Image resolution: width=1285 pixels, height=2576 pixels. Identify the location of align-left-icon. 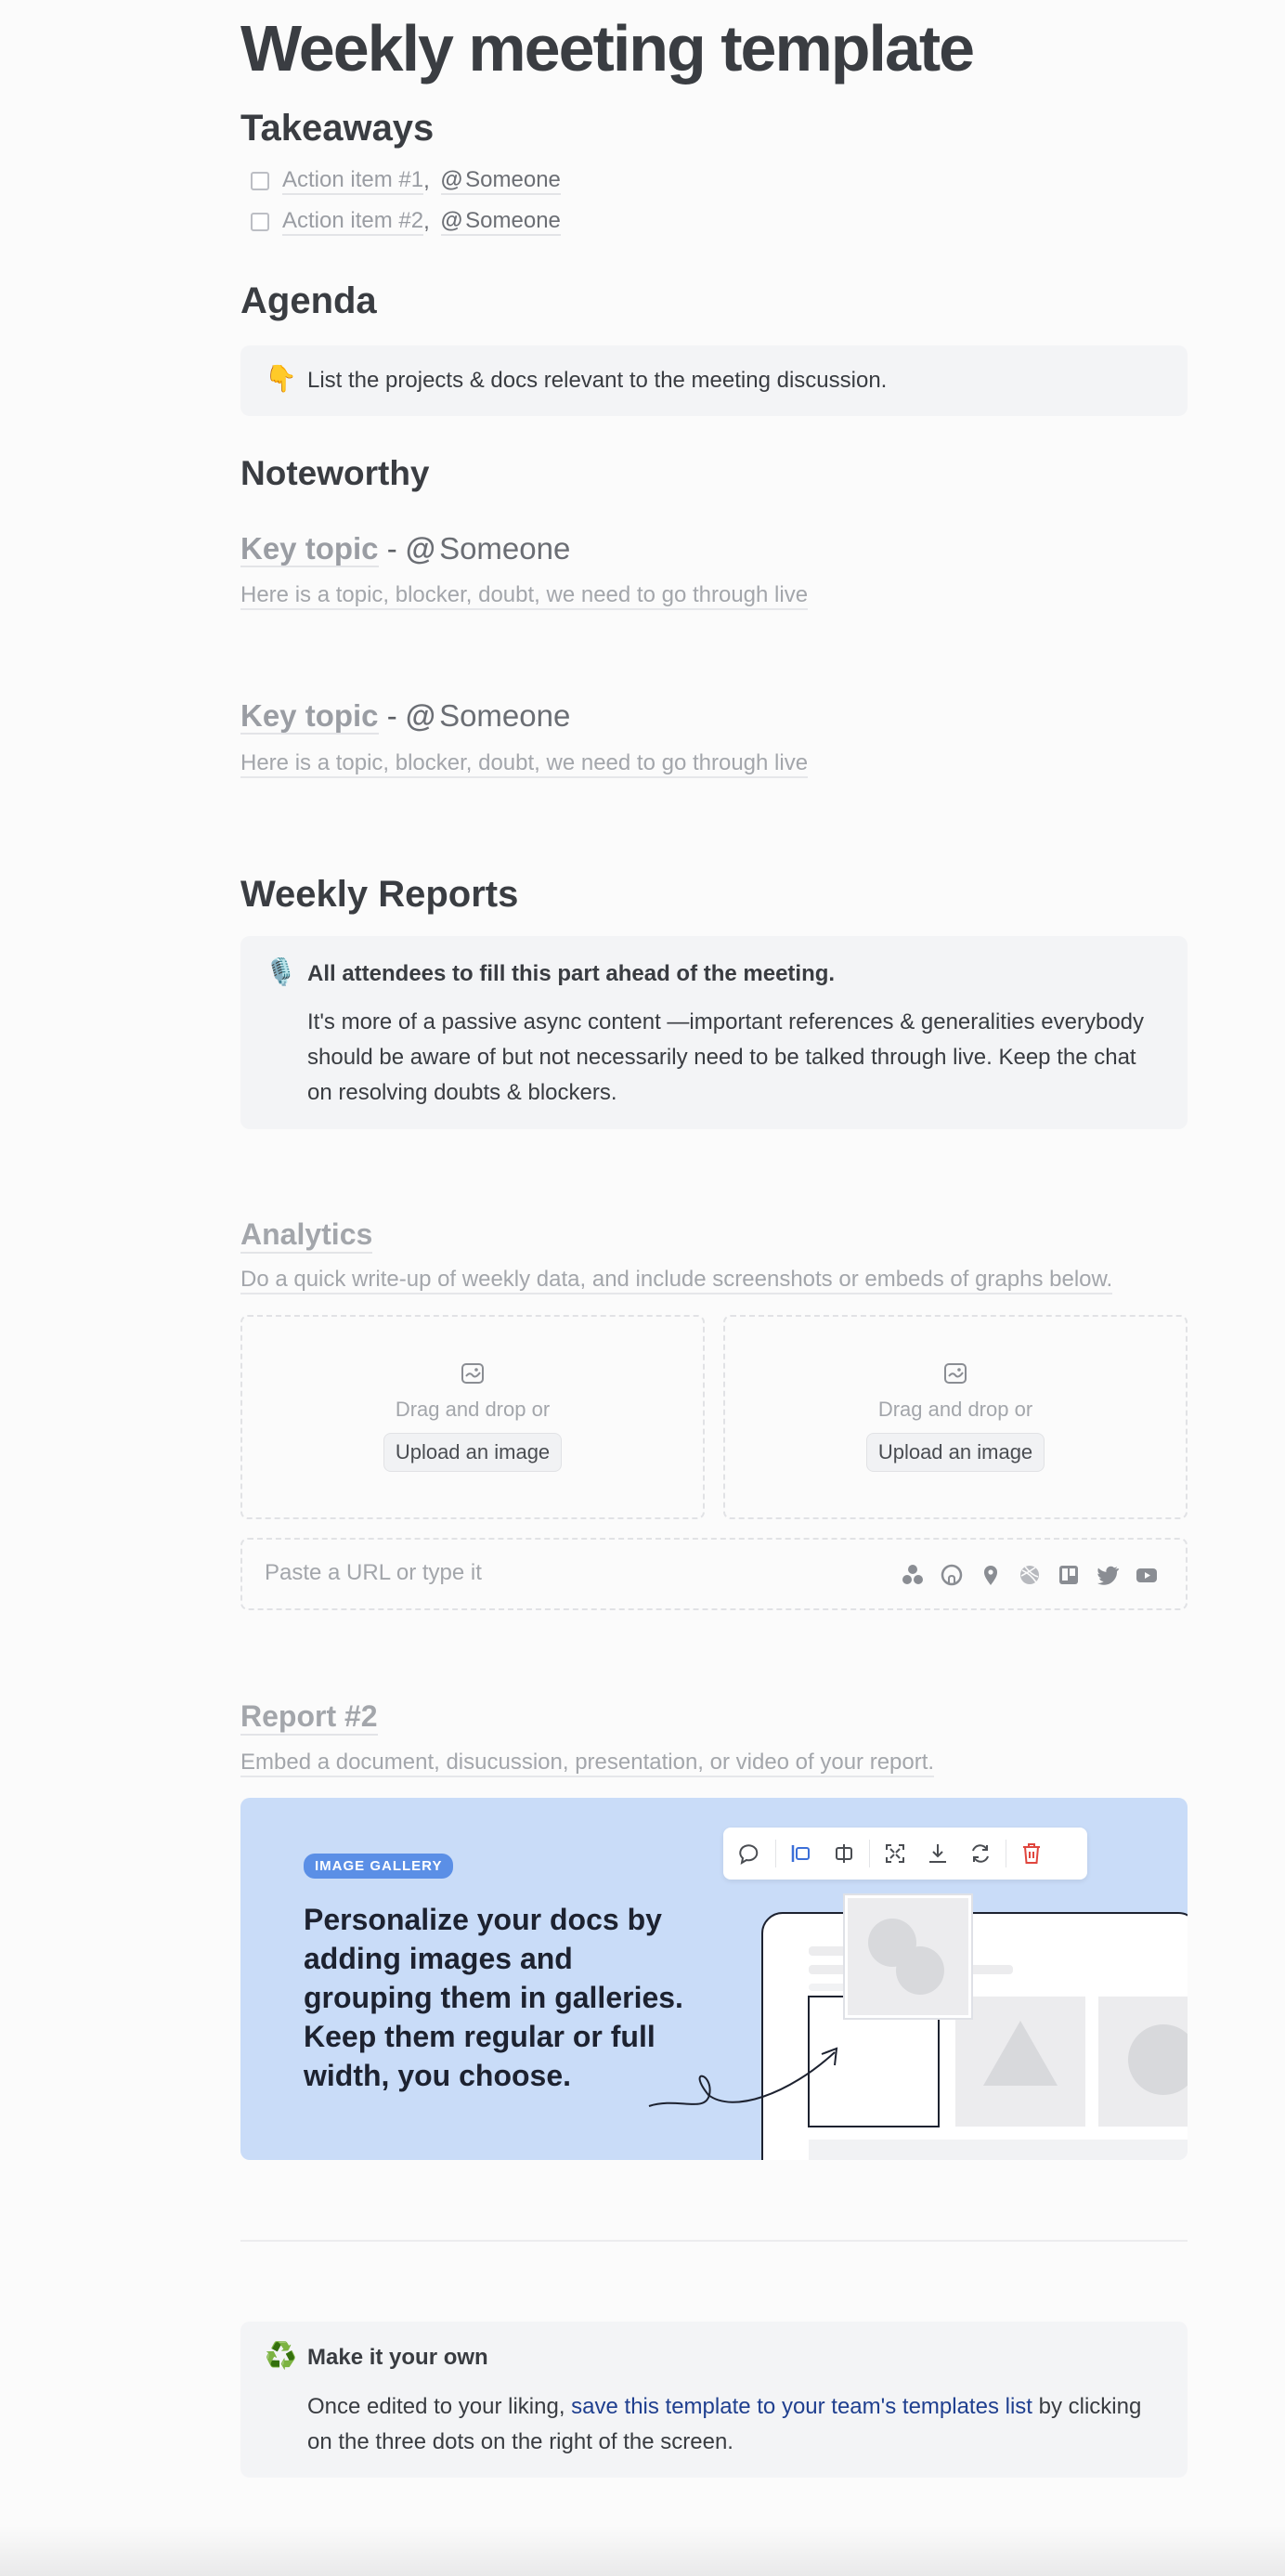
(801, 1854).